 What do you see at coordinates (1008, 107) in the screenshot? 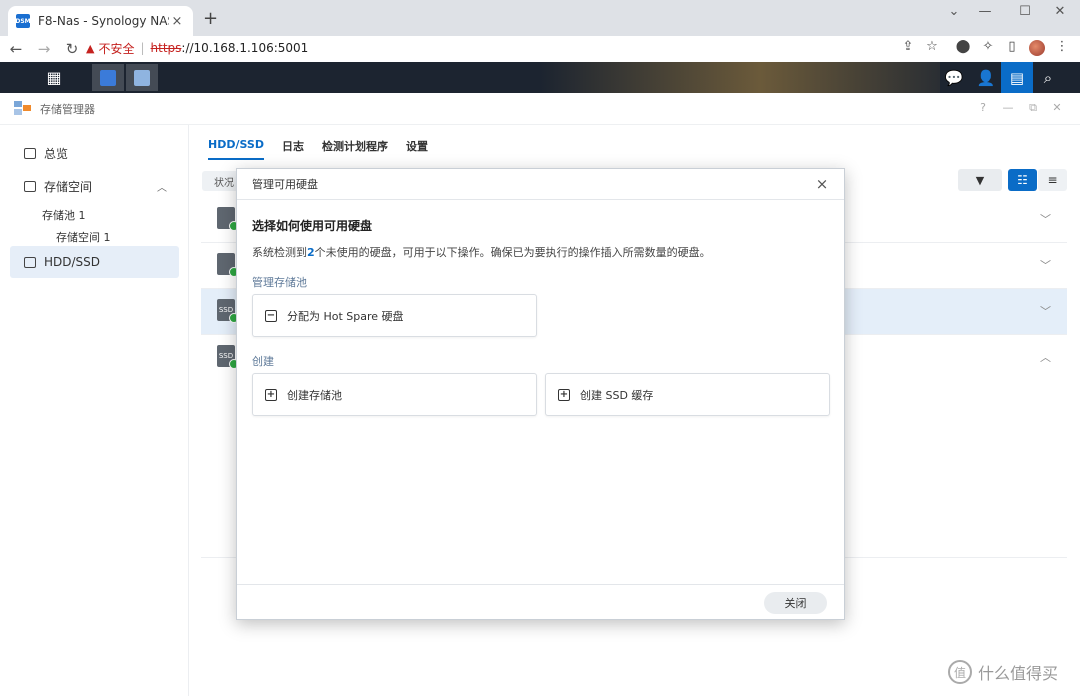
I see `app-minimize-button: —` at bounding box center [1008, 107].